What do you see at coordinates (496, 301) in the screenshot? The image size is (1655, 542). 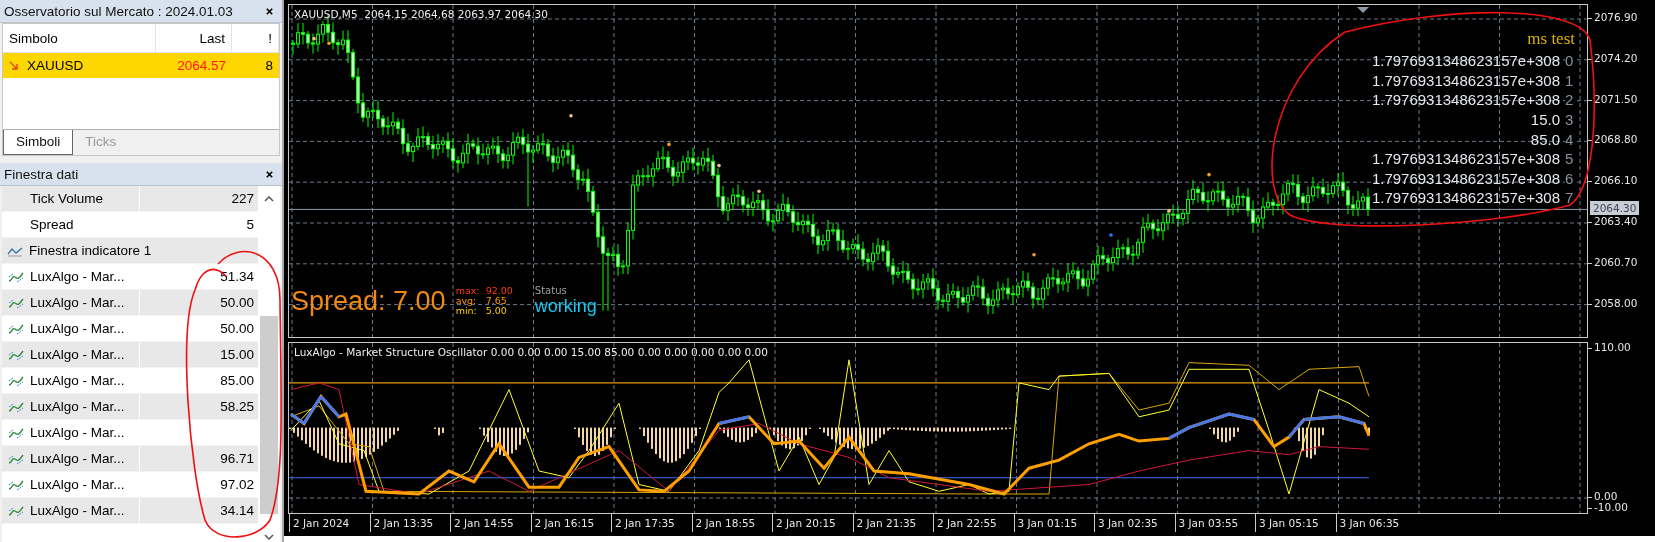 I see `stat-value: 7.65` at bounding box center [496, 301].